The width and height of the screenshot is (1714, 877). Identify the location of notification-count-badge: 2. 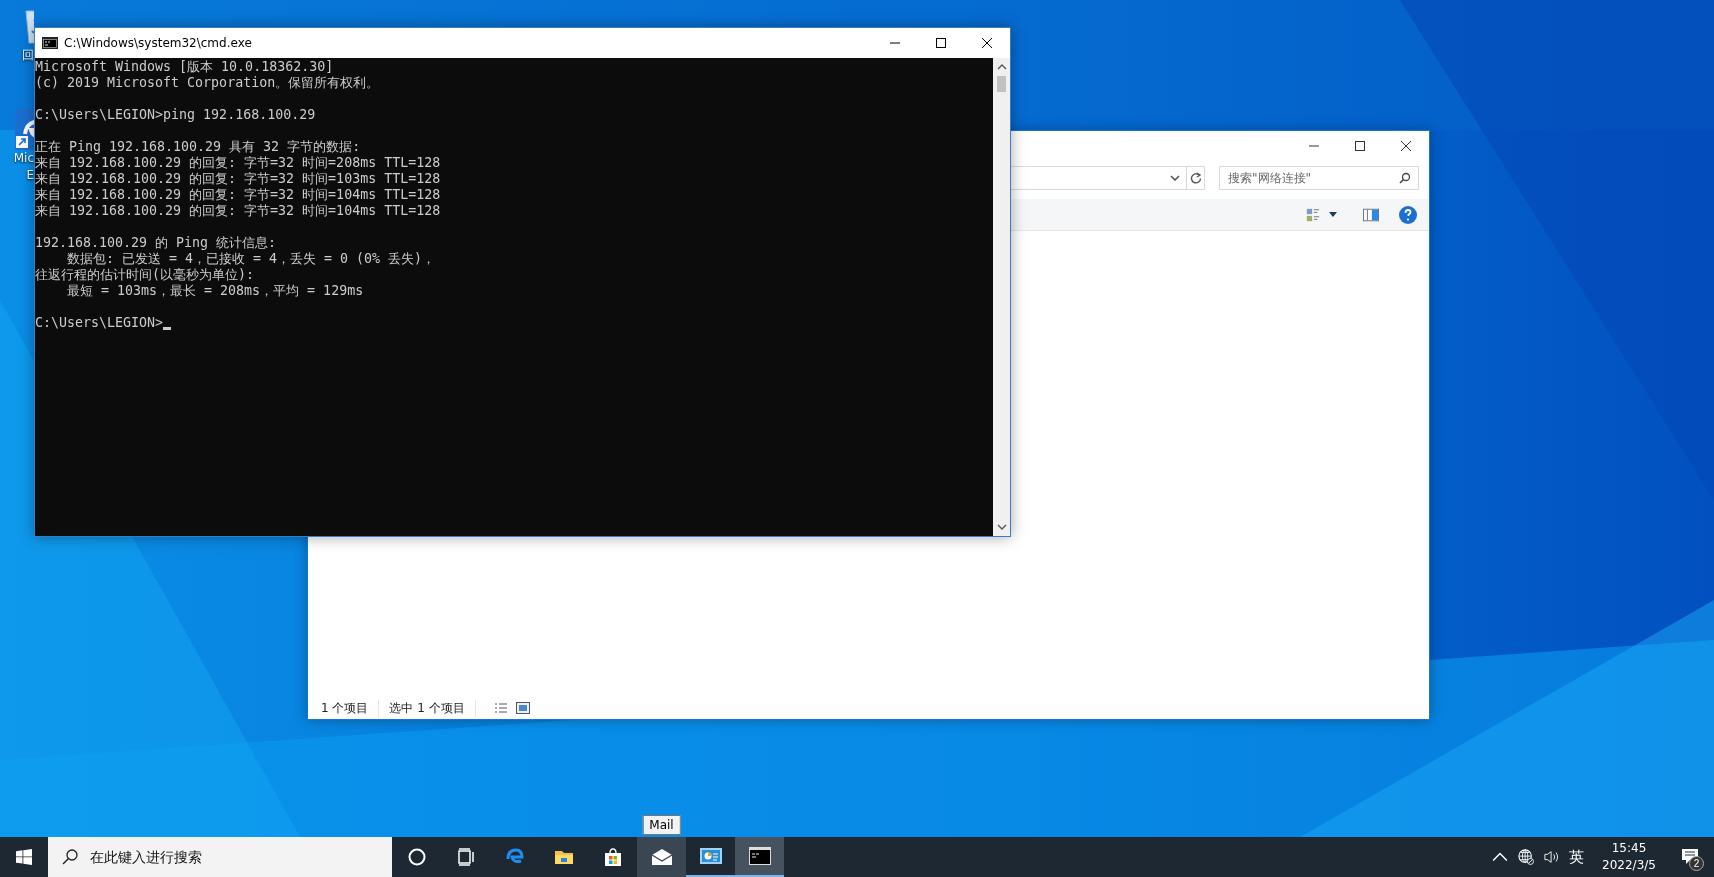
(1696, 863).